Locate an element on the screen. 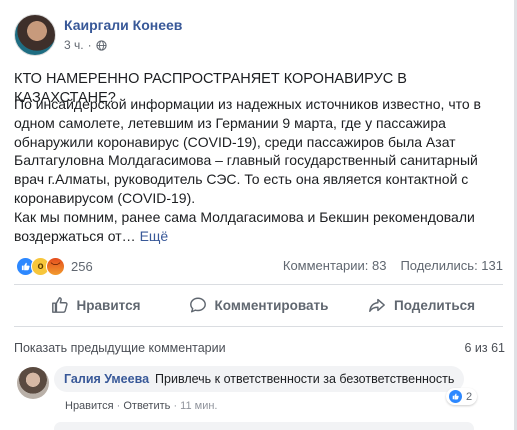 Image resolution: width=517 pixels, height=430 pixels. share-label: Поделиться is located at coordinates (434, 305).